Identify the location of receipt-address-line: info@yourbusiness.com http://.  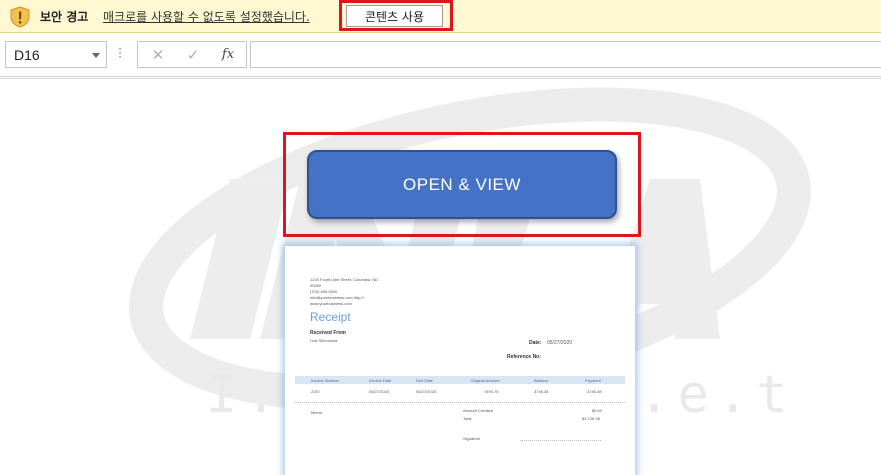
(337, 297).